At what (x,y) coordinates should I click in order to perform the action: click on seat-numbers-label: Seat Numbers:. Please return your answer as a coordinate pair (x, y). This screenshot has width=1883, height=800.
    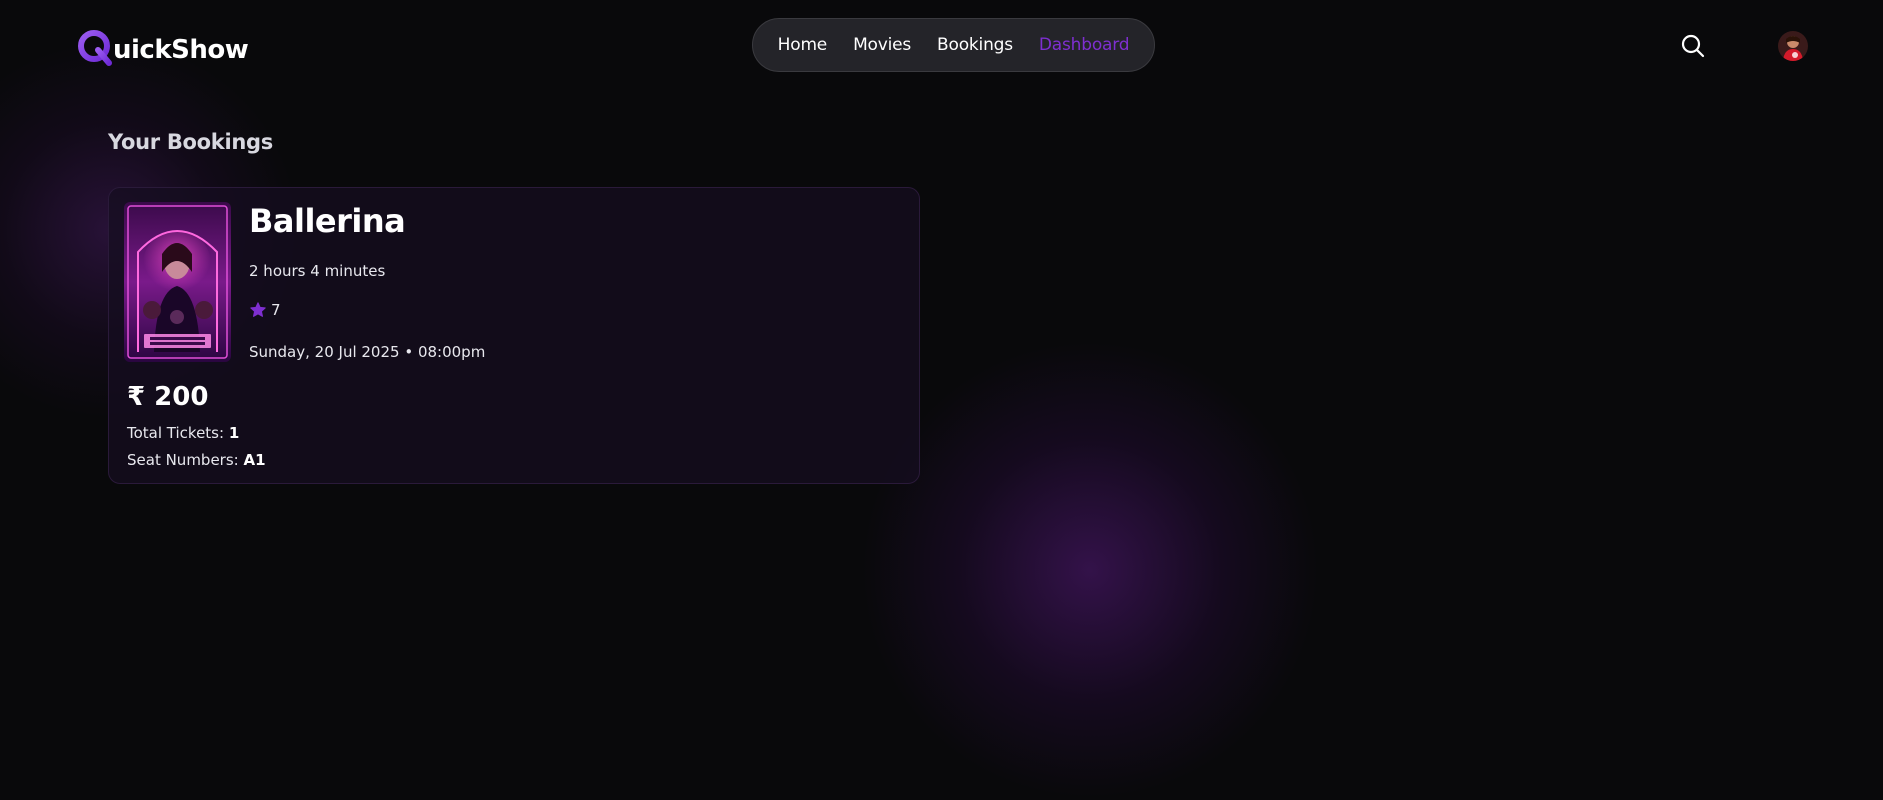
    Looking at the image, I should click on (183, 460).